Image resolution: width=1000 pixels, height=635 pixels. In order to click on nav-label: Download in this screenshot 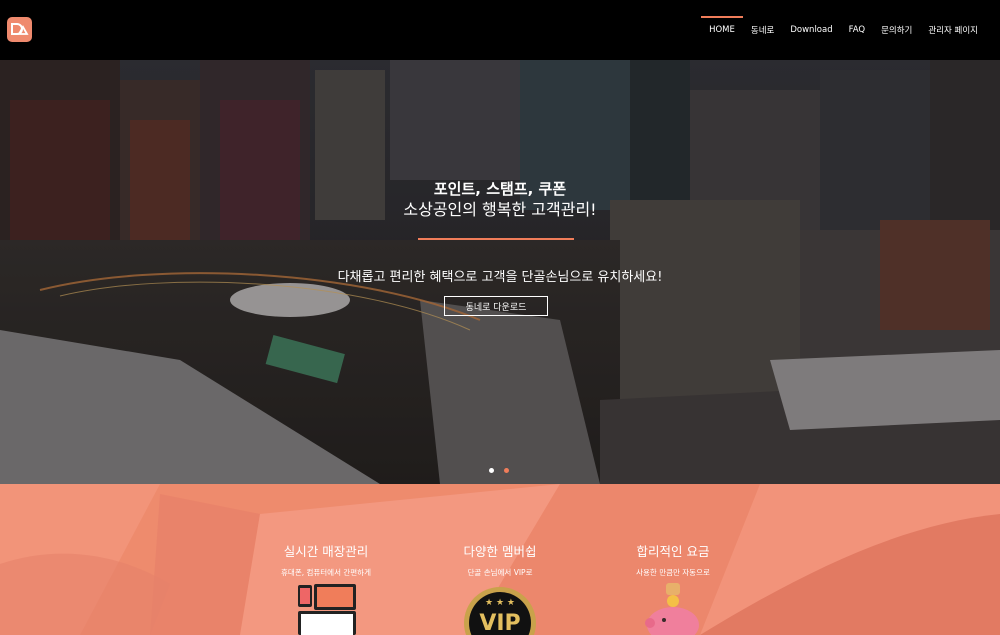, I will do `click(811, 30)`.